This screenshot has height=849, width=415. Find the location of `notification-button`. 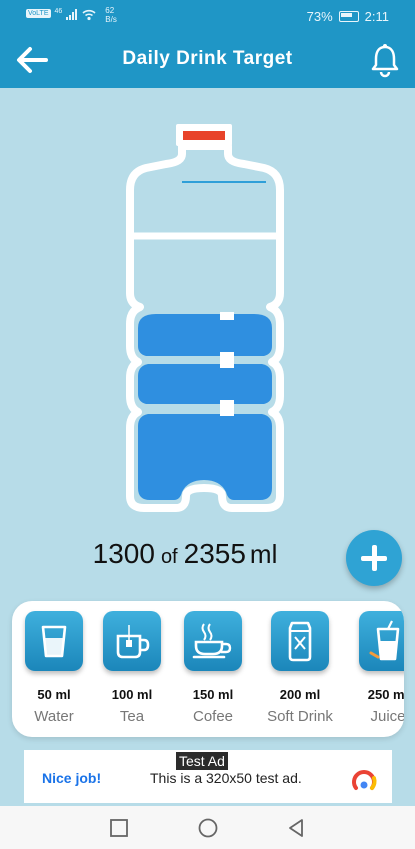

notification-button is located at coordinates (385, 60).